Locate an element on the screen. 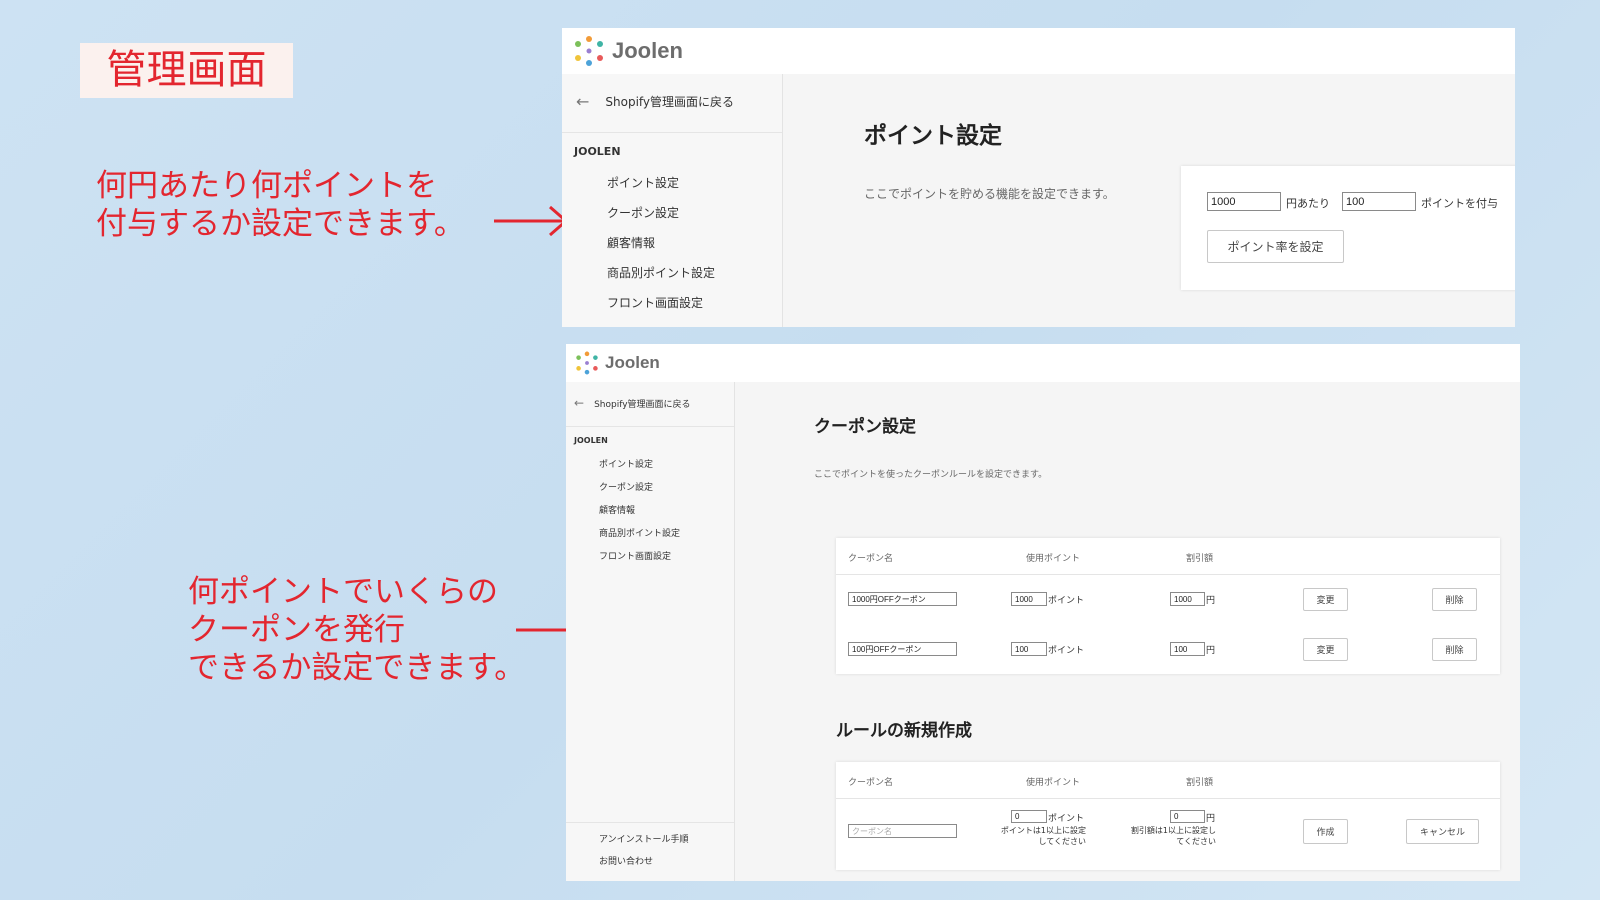 This screenshot has height=900, width=1600. annotation-coupons: 何ポイントでいくらの クーポンを発行 できるか設定できます。 is located at coordinates (356, 630).